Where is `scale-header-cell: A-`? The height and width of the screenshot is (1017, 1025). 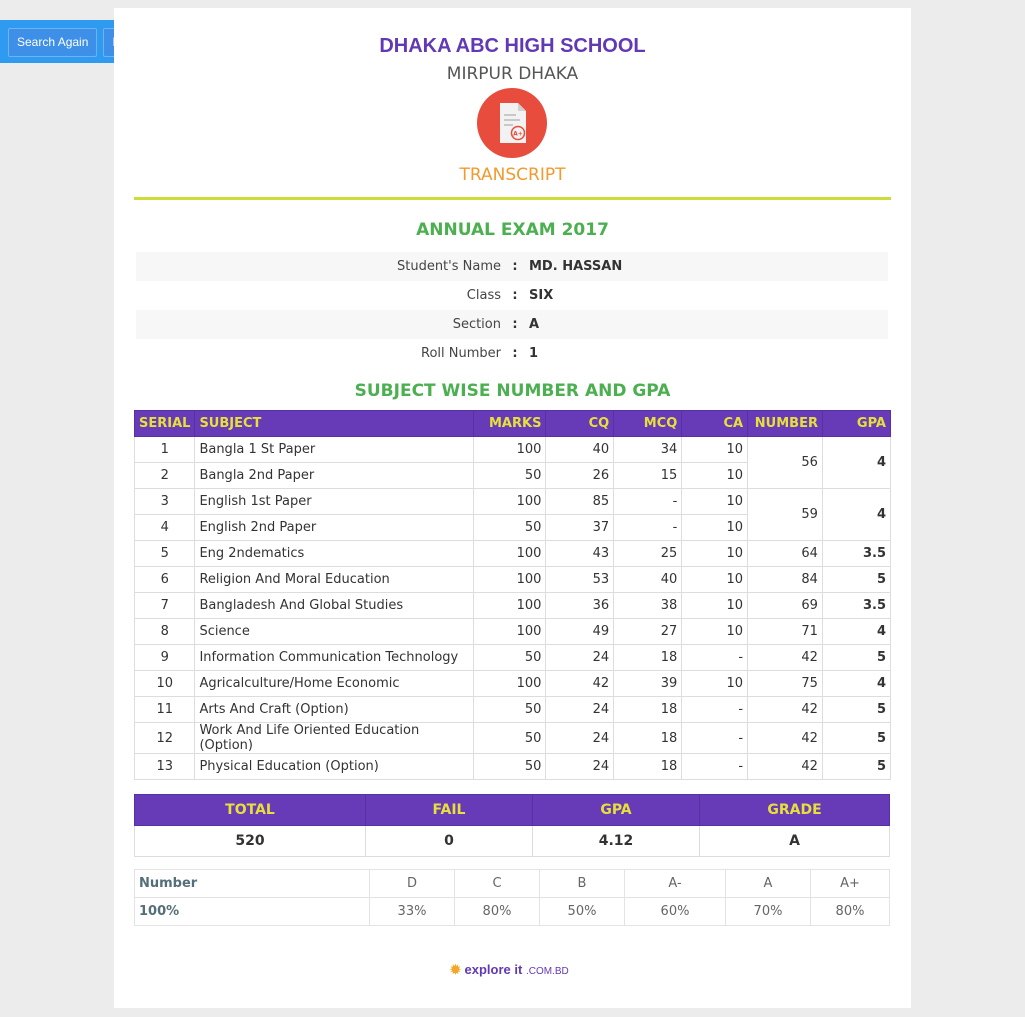 scale-header-cell: A- is located at coordinates (675, 883).